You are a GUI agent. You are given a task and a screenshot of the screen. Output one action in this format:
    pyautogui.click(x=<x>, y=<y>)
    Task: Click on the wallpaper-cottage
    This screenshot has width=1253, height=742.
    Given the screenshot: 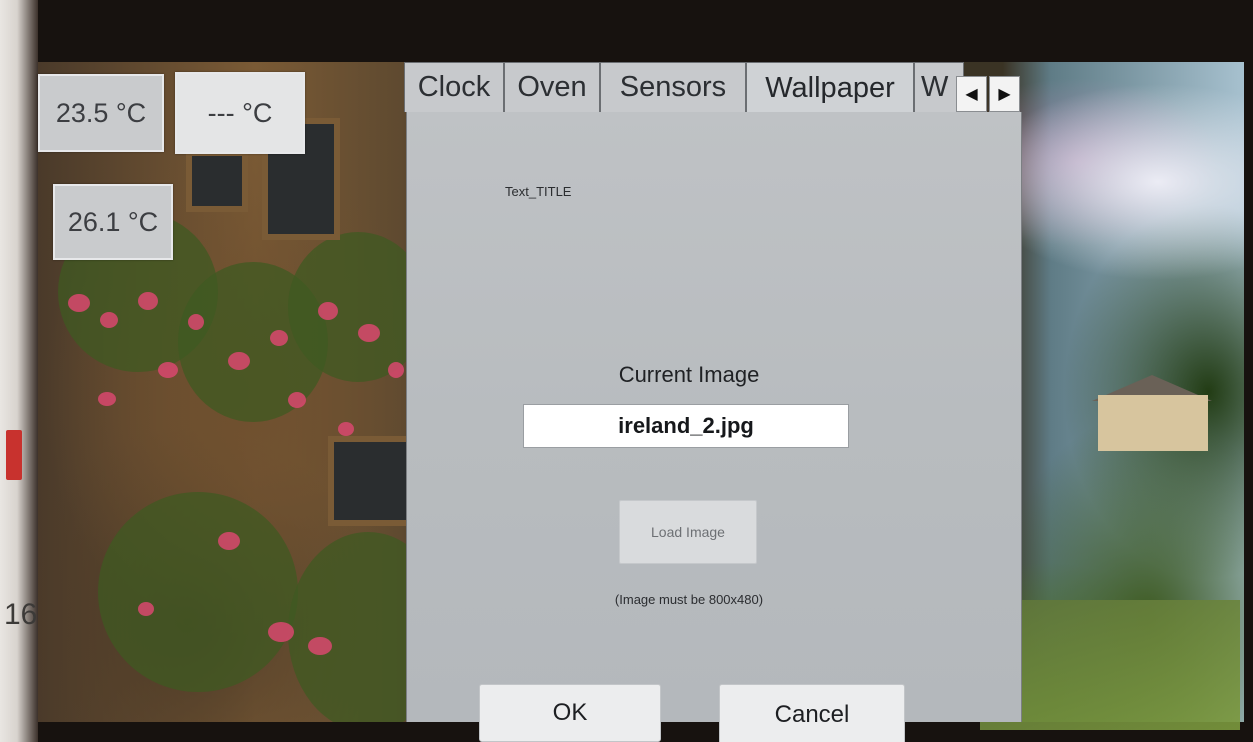 What is the action you would take?
    pyautogui.click(x=1153, y=423)
    